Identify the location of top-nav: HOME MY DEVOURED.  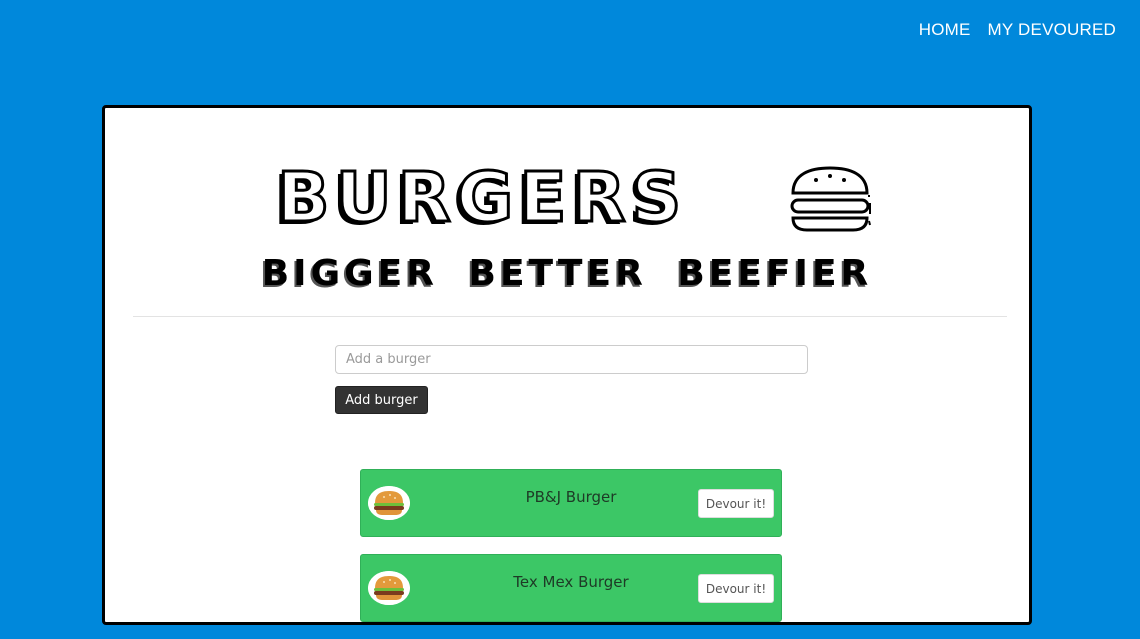
(1017, 30).